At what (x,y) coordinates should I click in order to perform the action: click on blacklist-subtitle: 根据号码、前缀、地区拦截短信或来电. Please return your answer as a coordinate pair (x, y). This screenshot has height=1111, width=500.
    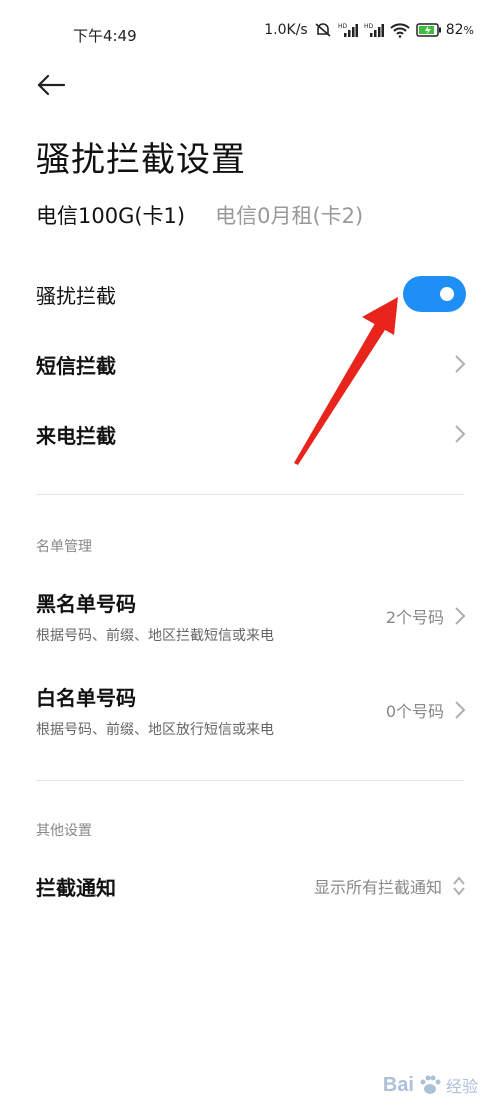
    Looking at the image, I should click on (155, 635).